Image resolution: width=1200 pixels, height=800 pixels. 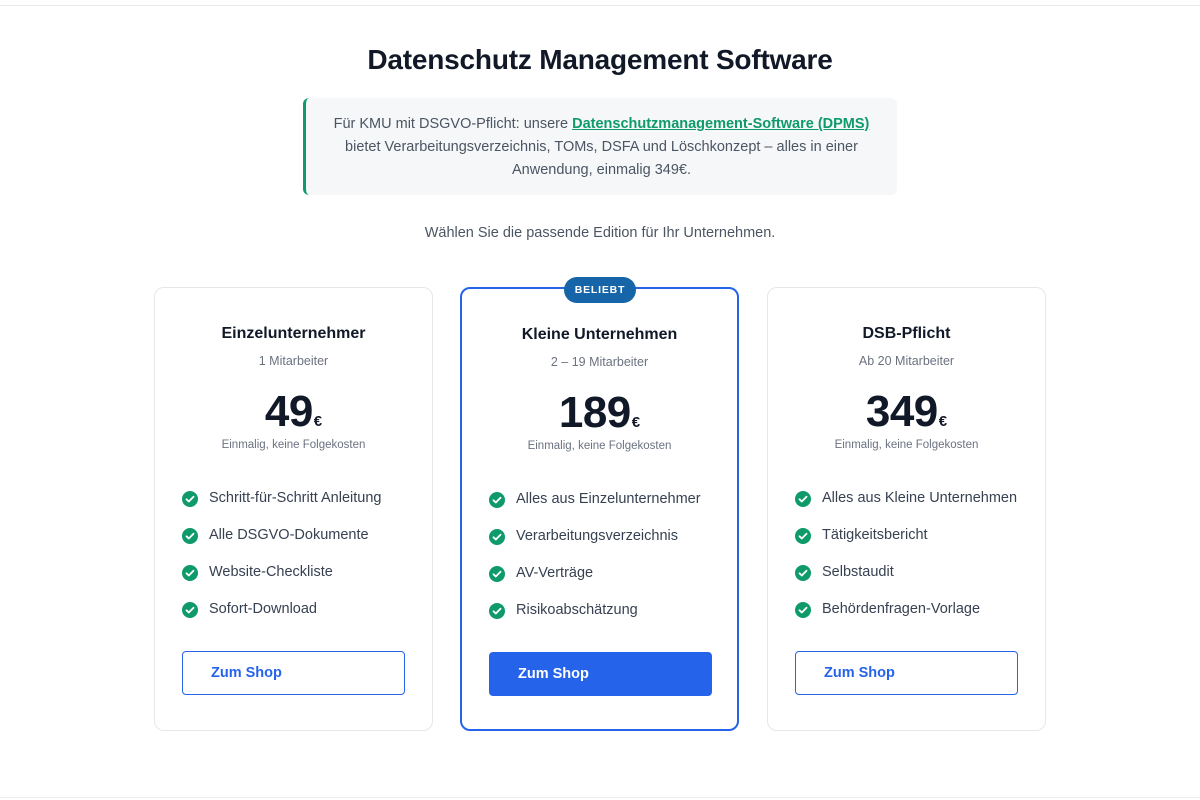 I want to click on plan-employees: Ab 20 Mitarbeiter, so click(x=906, y=361).